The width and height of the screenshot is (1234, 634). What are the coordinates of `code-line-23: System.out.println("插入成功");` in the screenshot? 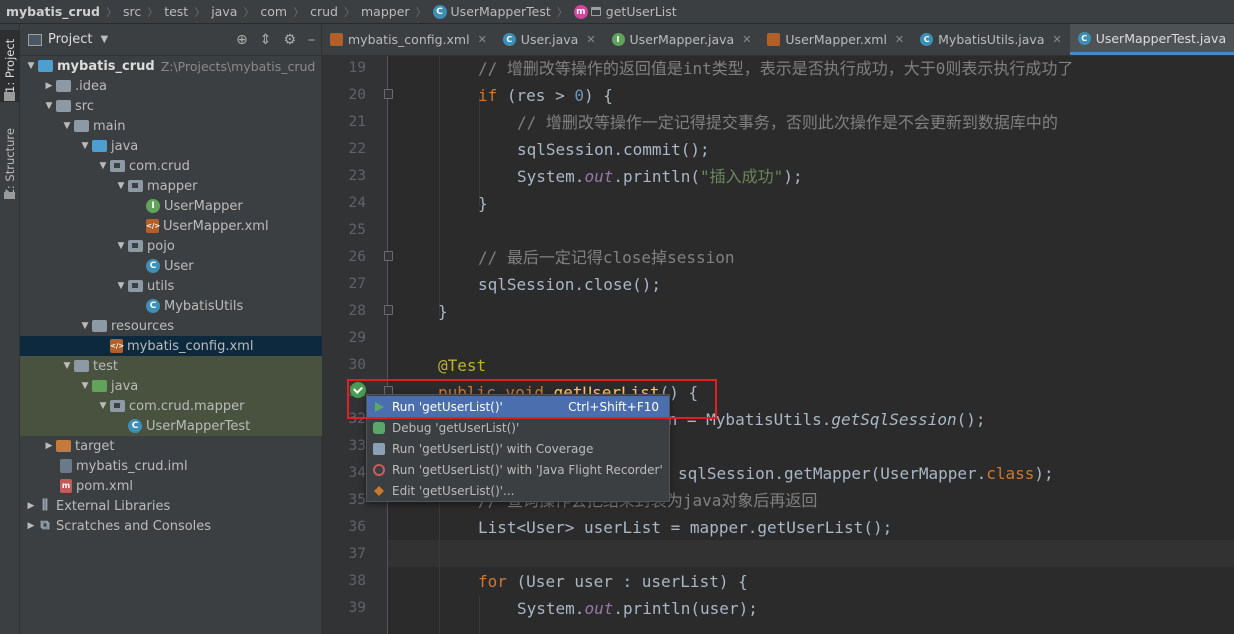 It's located at (660, 176).